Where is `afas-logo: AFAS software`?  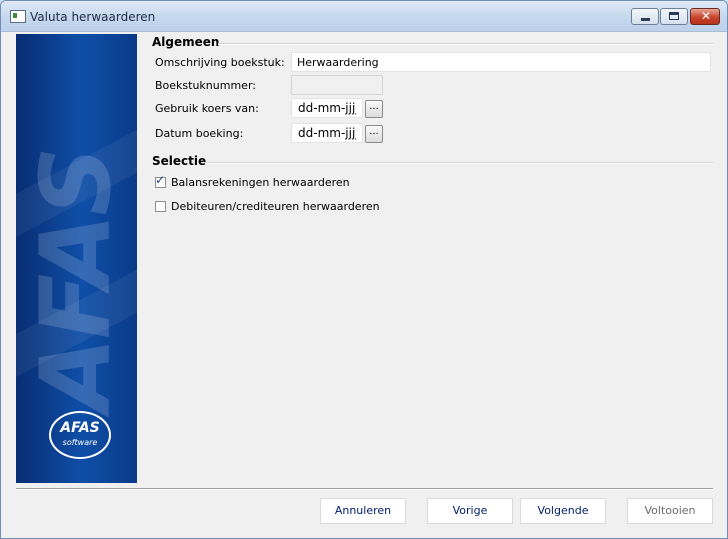 afas-logo: AFAS software is located at coordinates (80, 435).